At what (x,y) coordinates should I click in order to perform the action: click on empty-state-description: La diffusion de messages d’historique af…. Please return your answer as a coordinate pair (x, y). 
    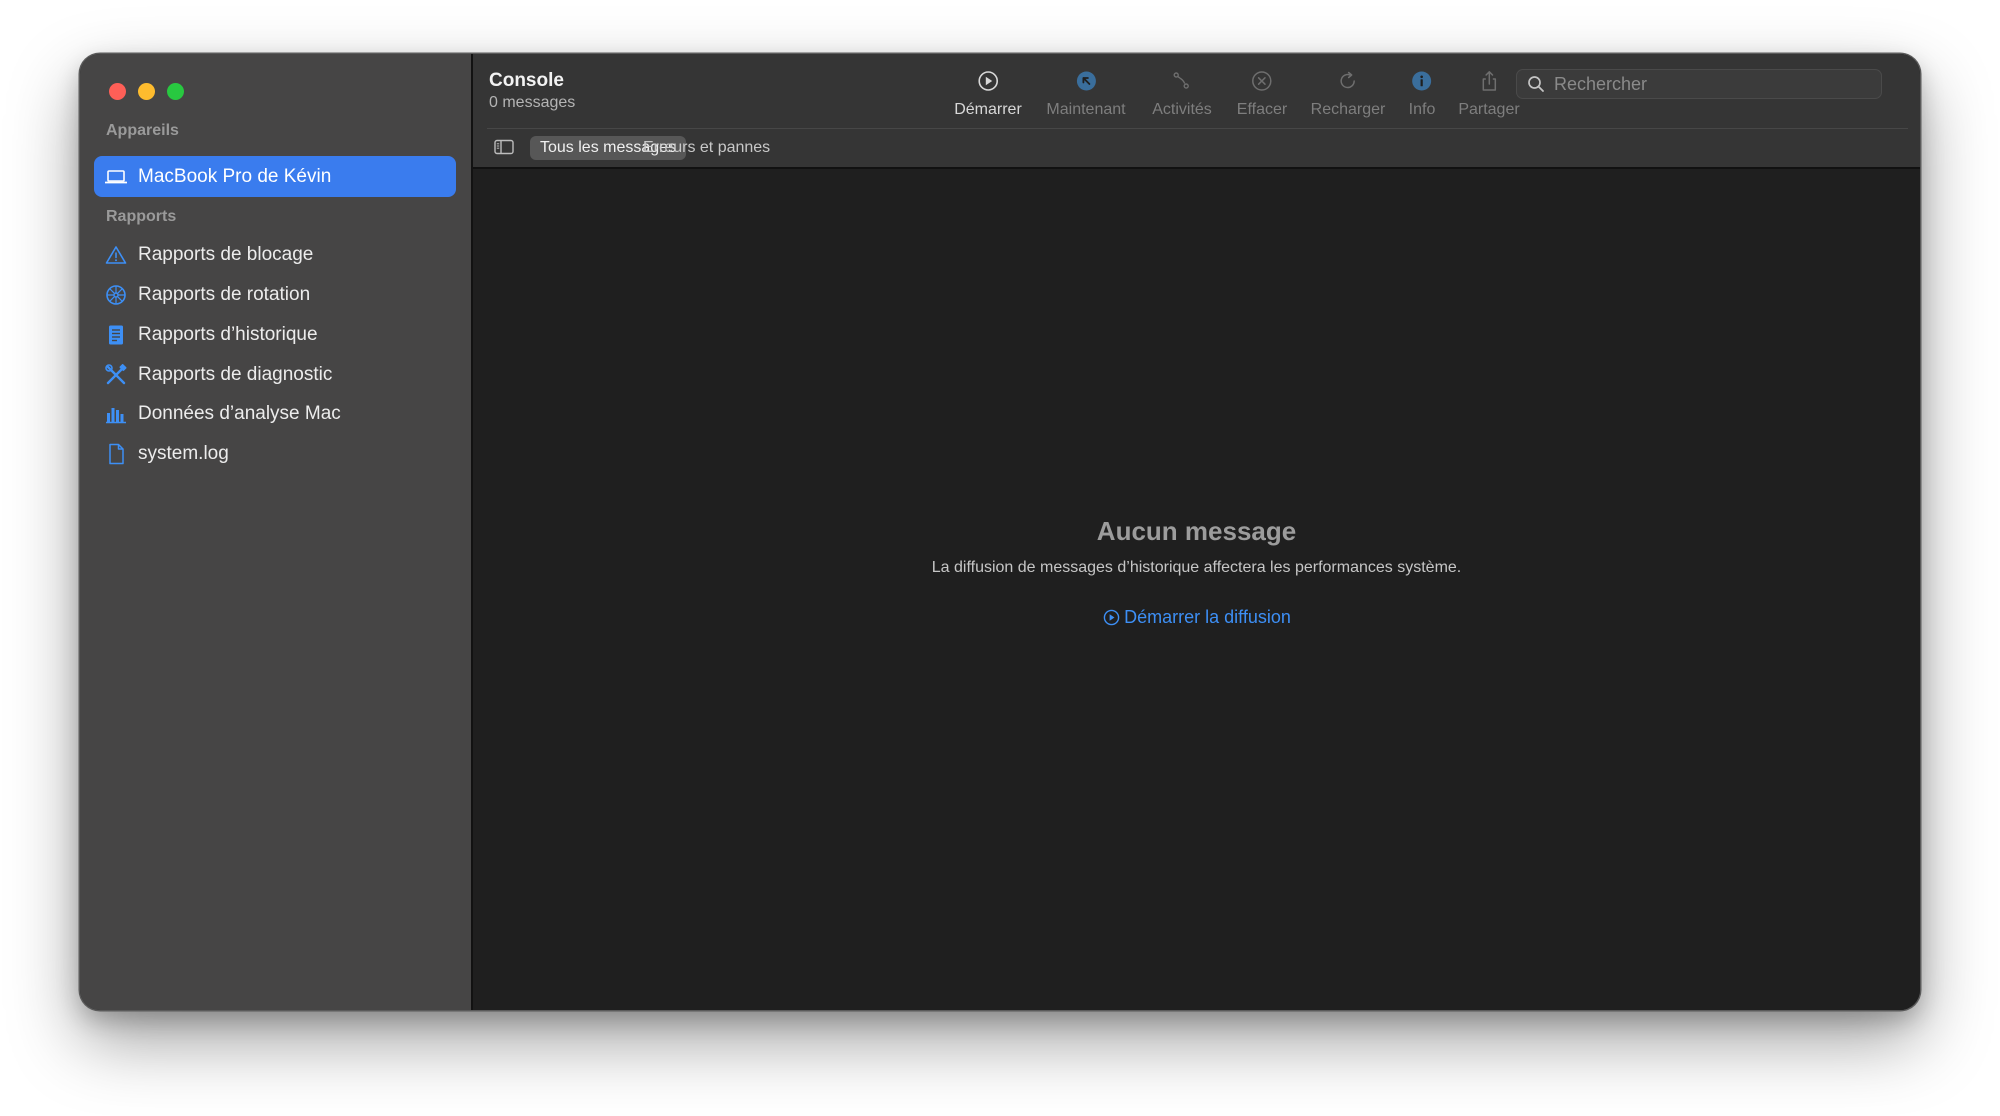
    Looking at the image, I should click on (1196, 567).